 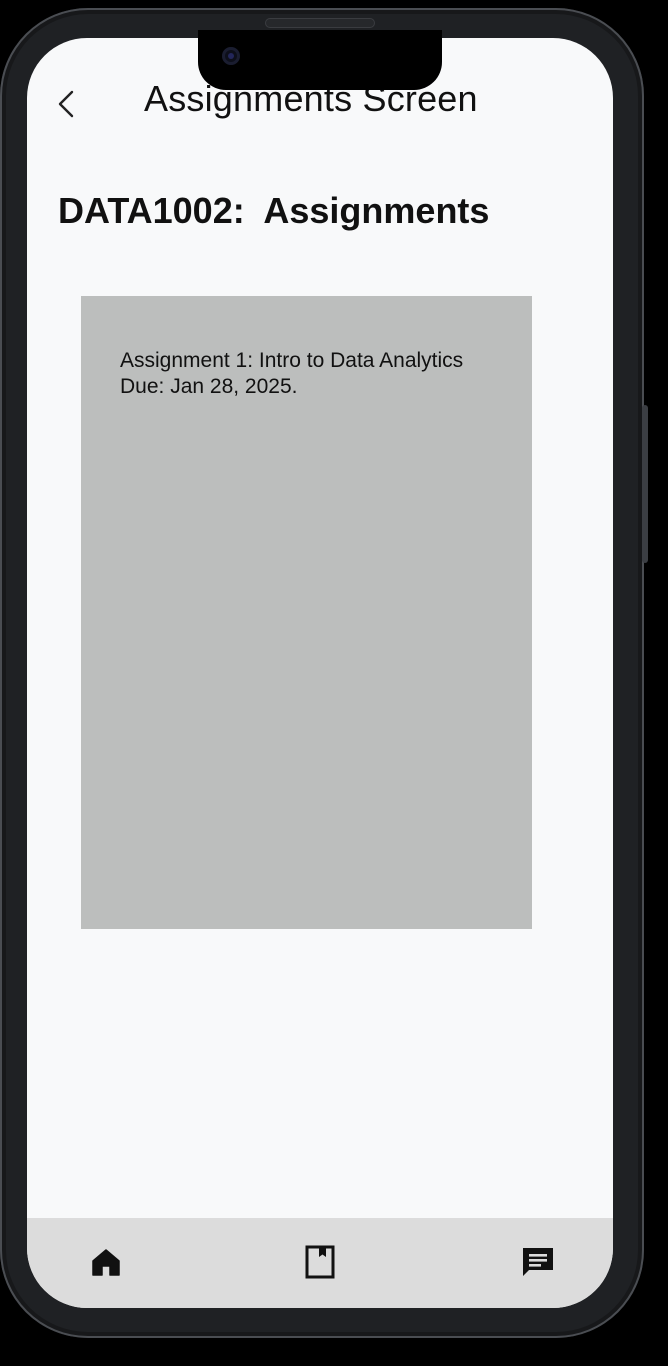 I want to click on phone-speaker, so click(x=320, y=23).